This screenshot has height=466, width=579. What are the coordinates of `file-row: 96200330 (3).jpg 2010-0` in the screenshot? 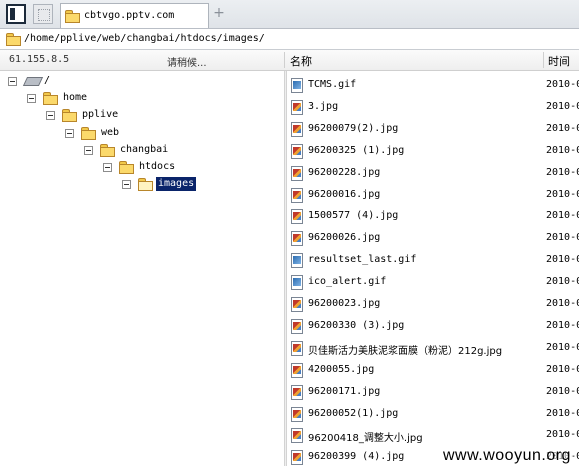 It's located at (433, 326).